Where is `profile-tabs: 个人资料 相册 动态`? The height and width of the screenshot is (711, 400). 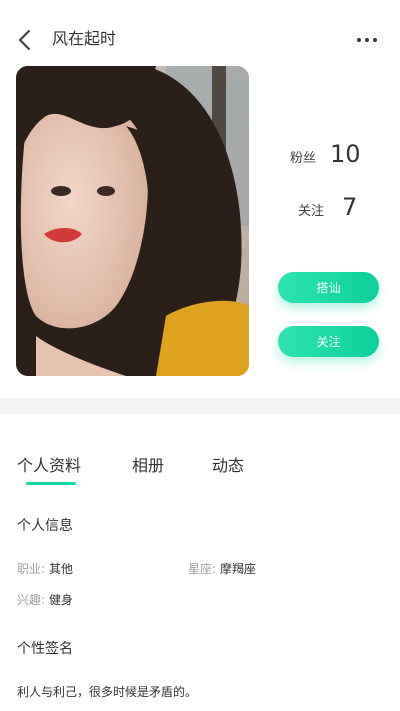
profile-tabs: 个人资料 相册 动态 is located at coordinates (200, 468).